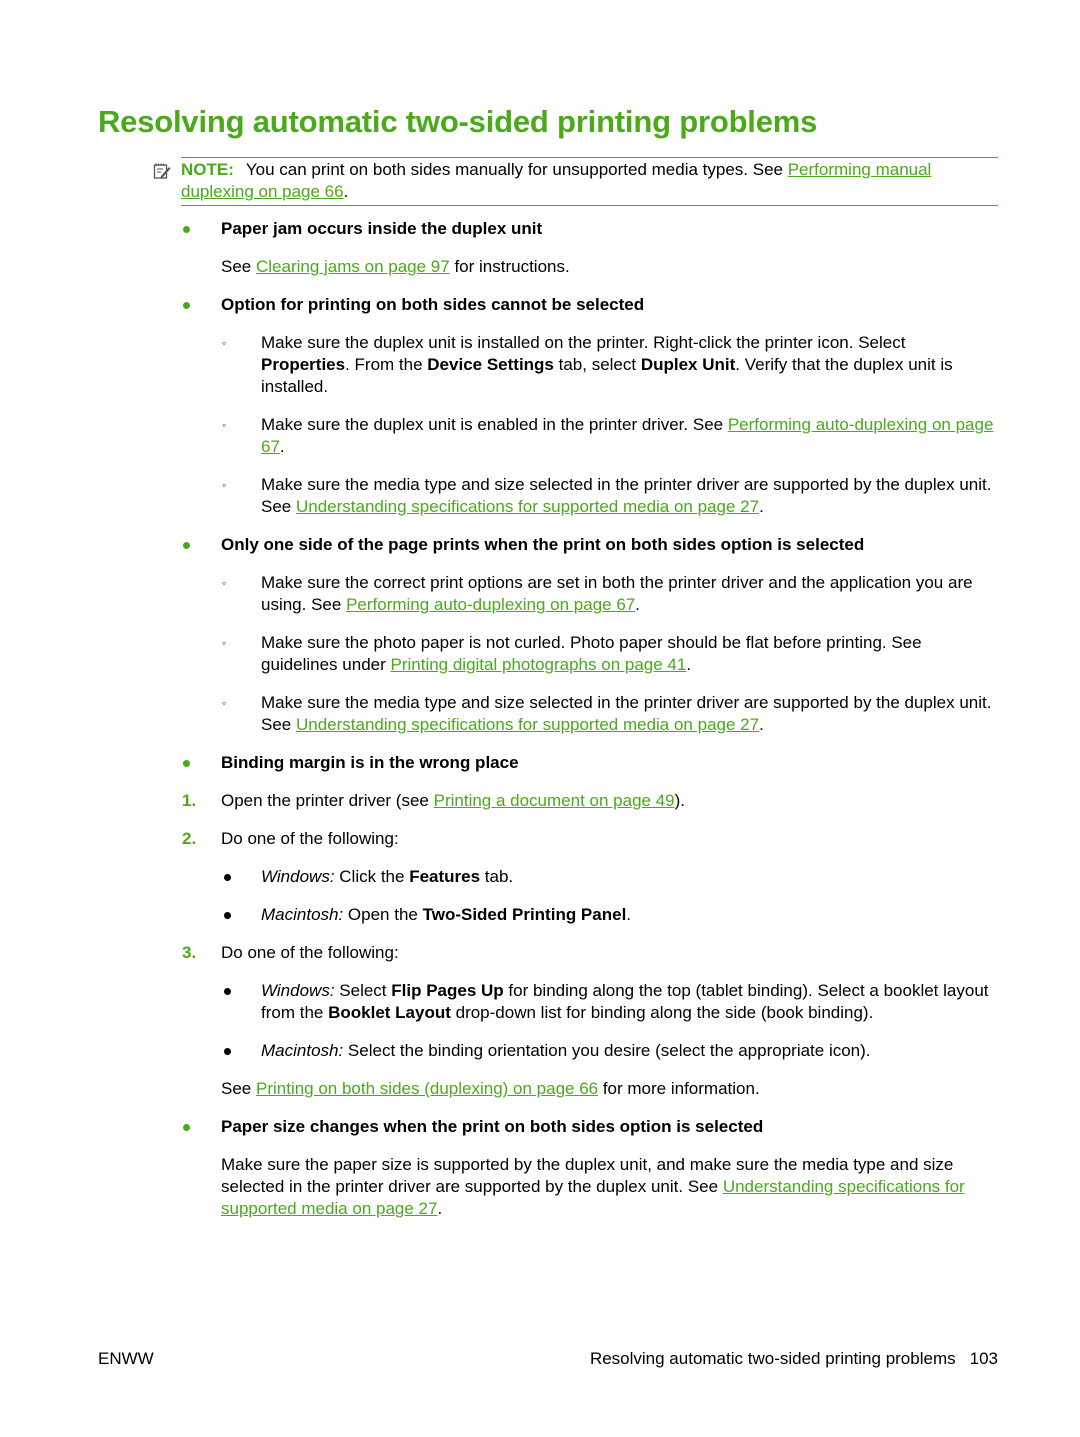  I want to click on text: tab, select, so click(597, 364).